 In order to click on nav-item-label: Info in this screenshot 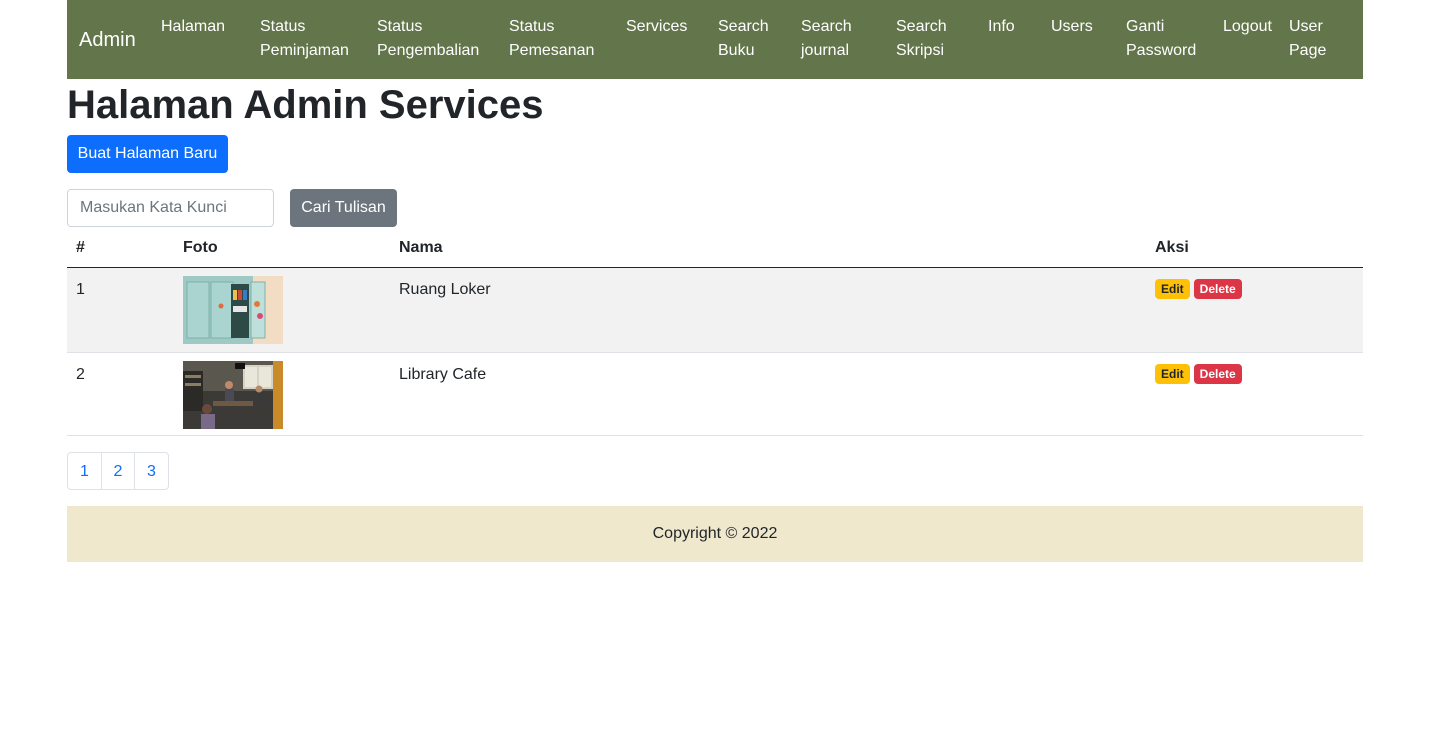, I will do `click(1001, 26)`.